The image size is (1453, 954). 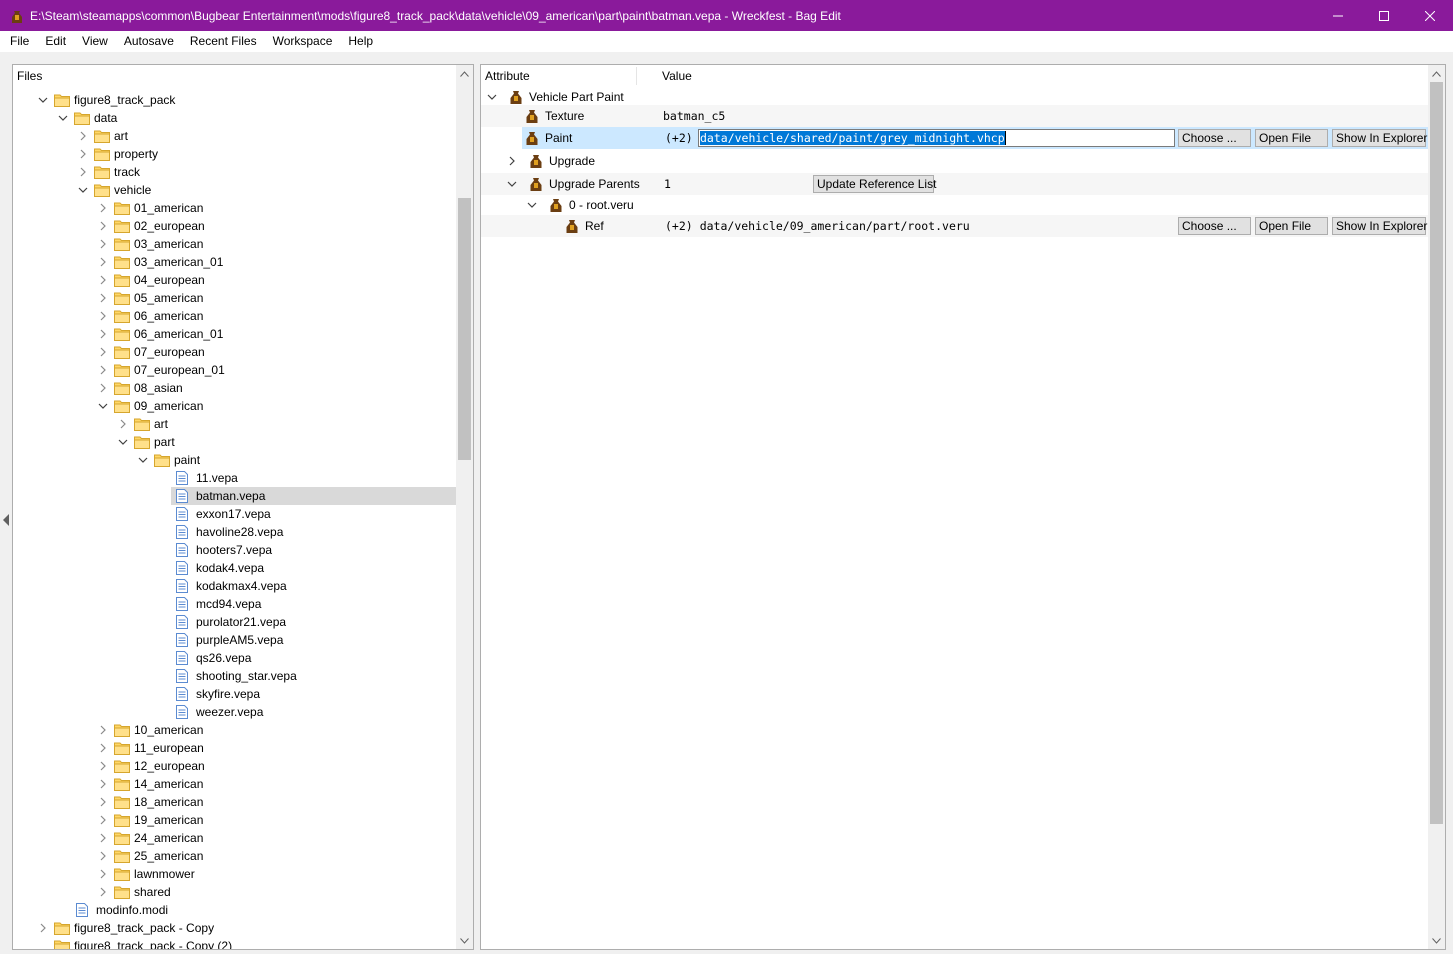 What do you see at coordinates (835, 226) in the screenshot?
I see `attr-ref-value: data/vehicle/09_american/part/root.veru` at bounding box center [835, 226].